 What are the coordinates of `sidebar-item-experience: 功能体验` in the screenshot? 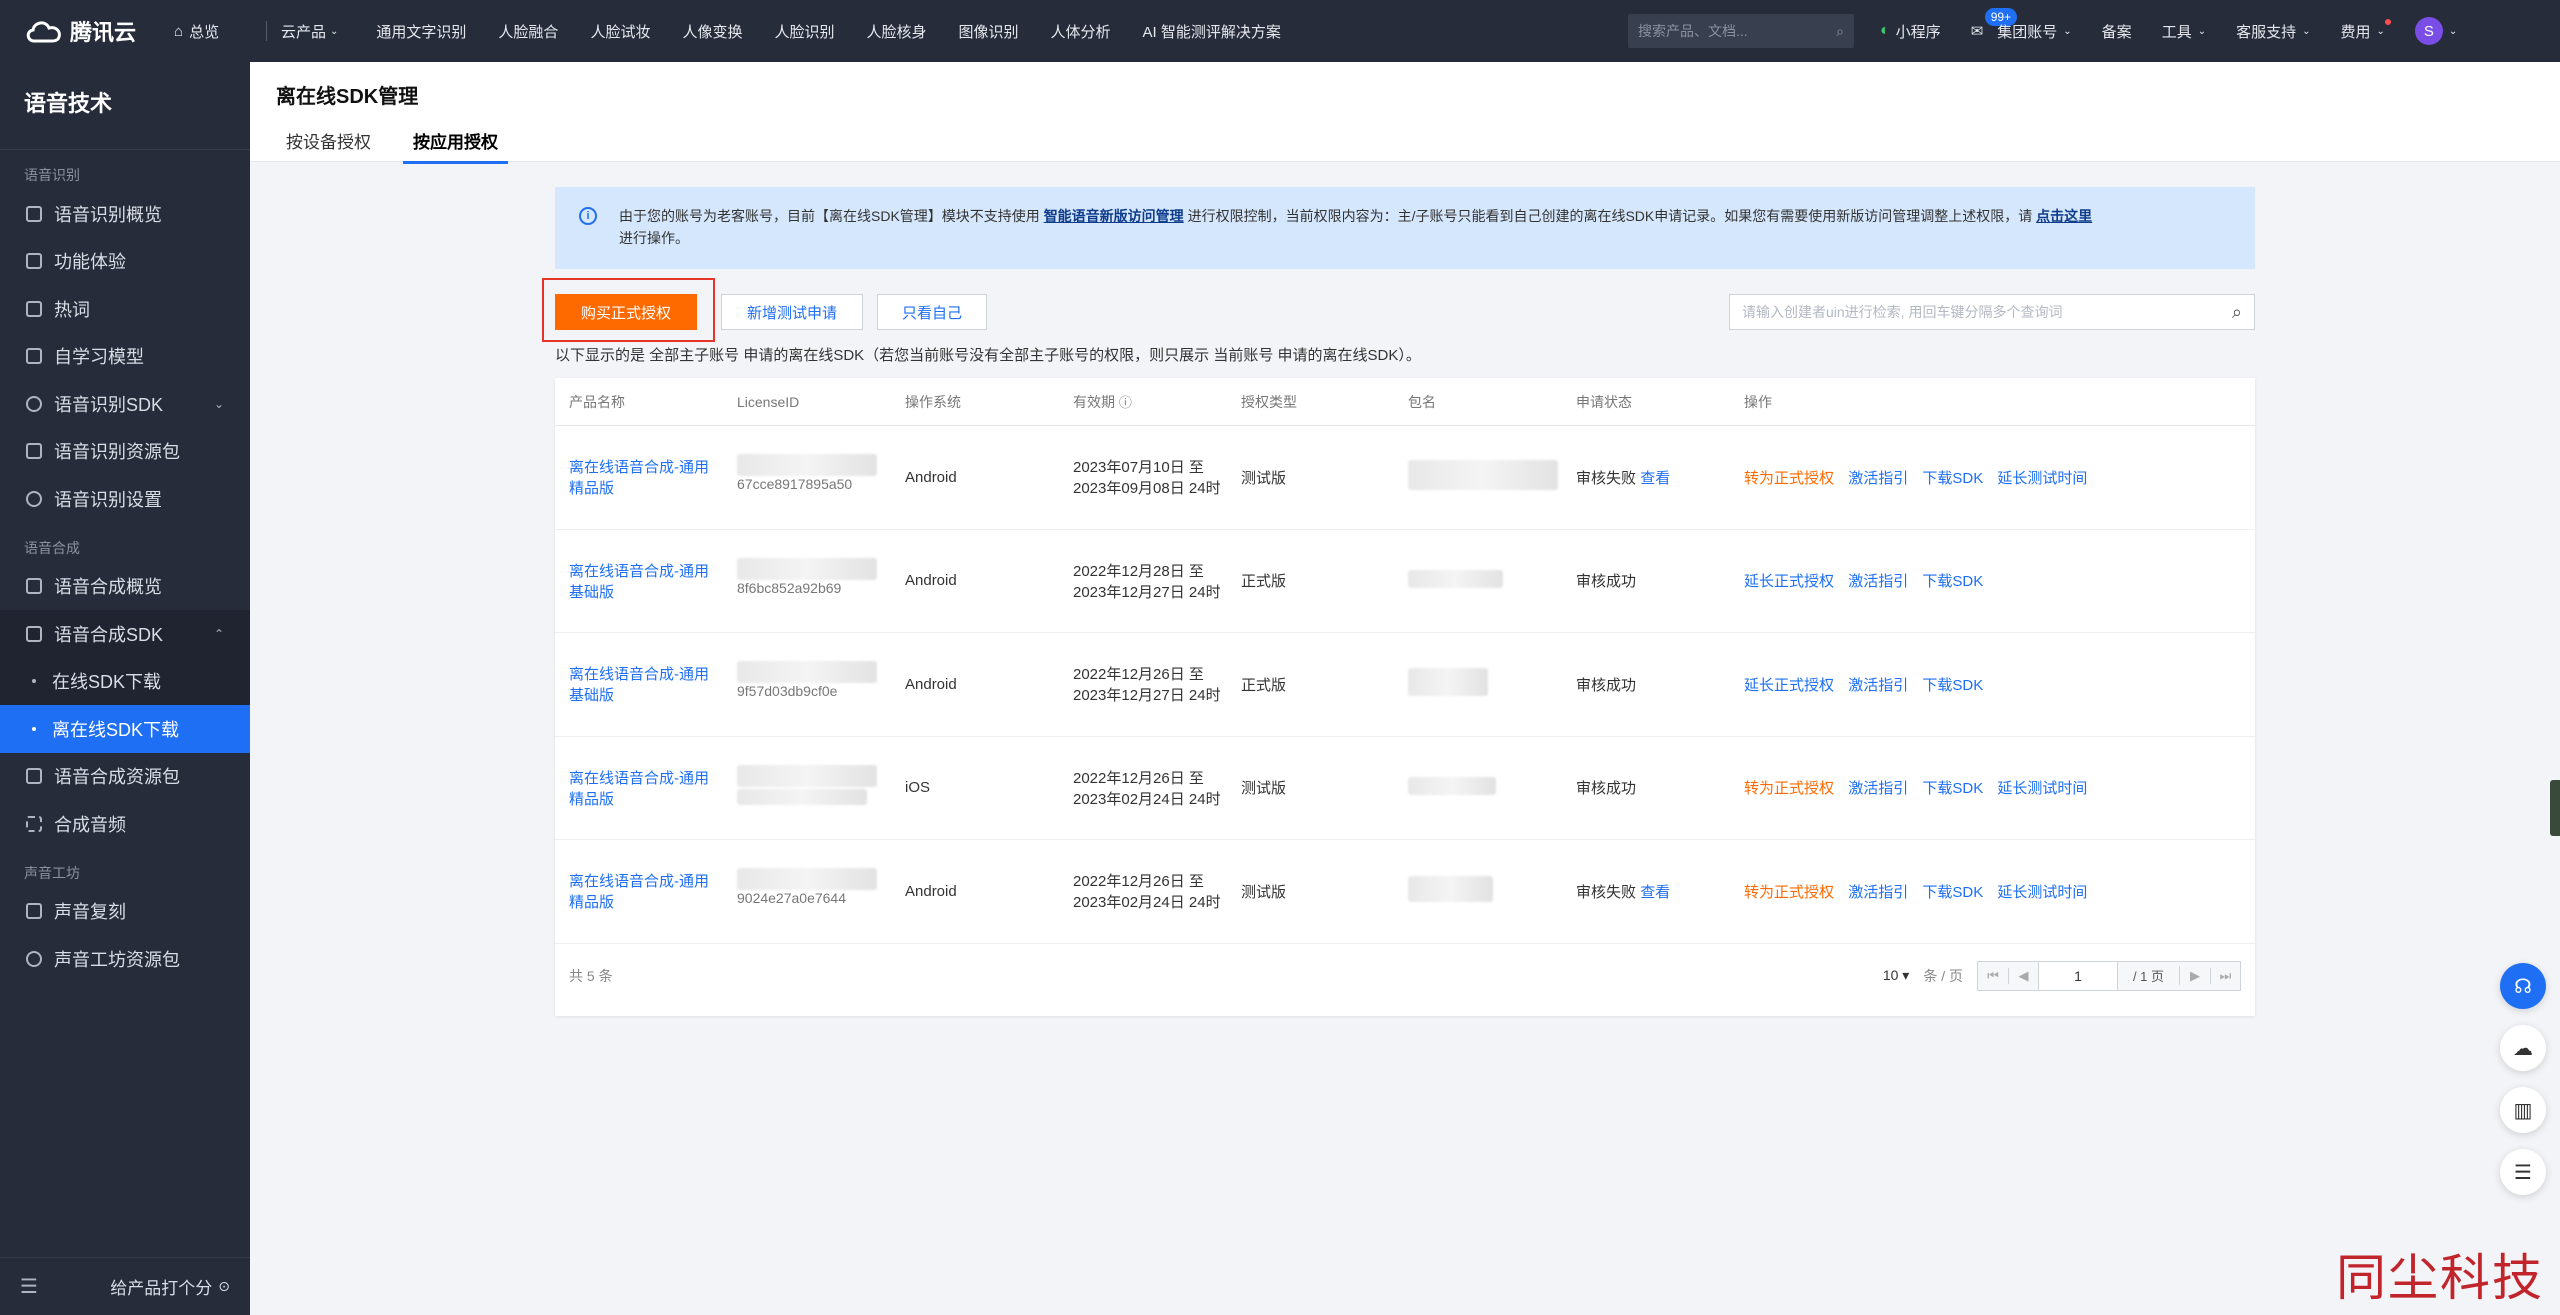 It's located at (125, 262).